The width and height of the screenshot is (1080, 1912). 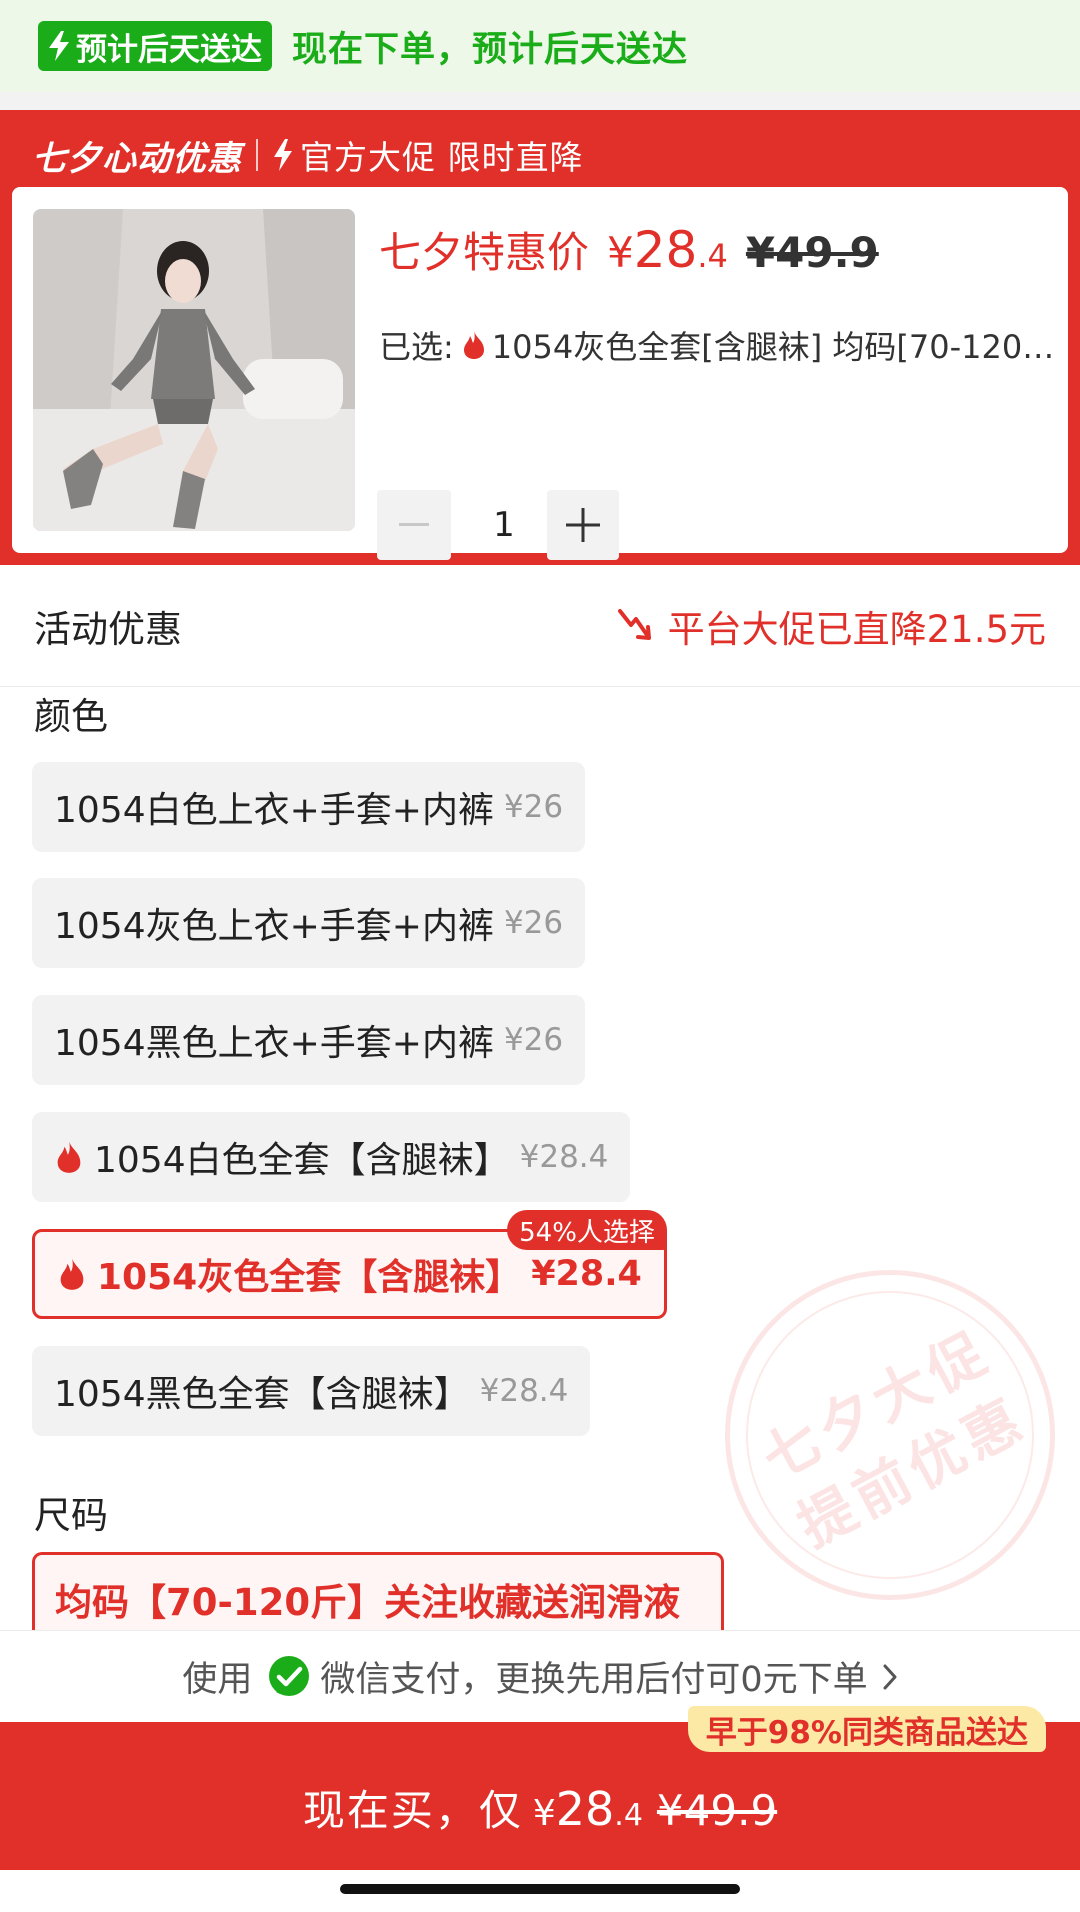 What do you see at coordinates (540, 101) in the screenshot?
I see `divider` at bounding box center [540, 101].